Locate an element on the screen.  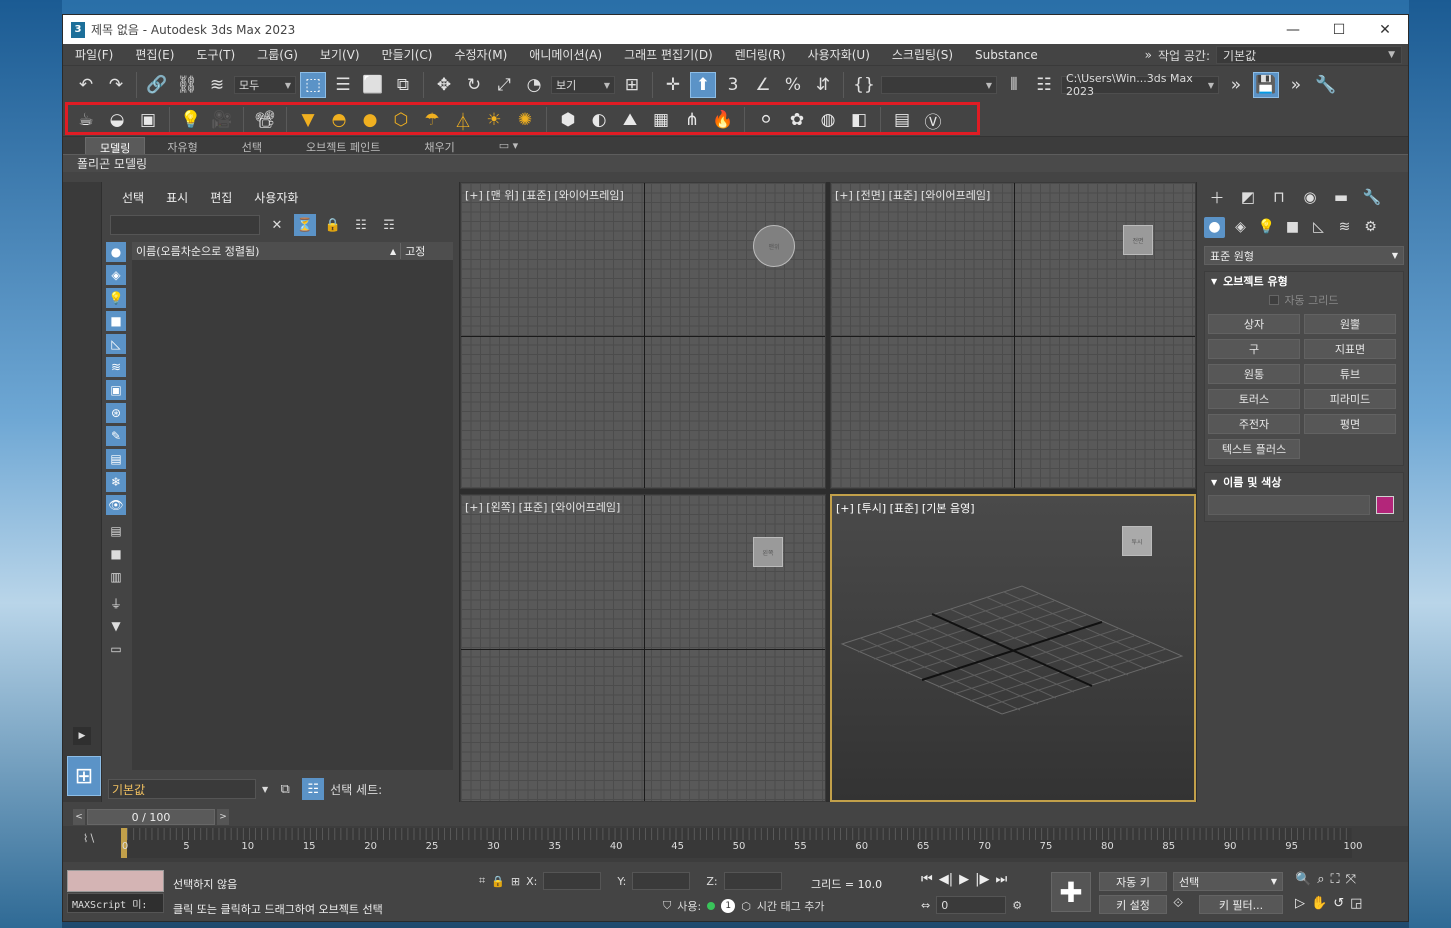
field-of-view-icon: ▷ is located at coordinates (1300, 903).